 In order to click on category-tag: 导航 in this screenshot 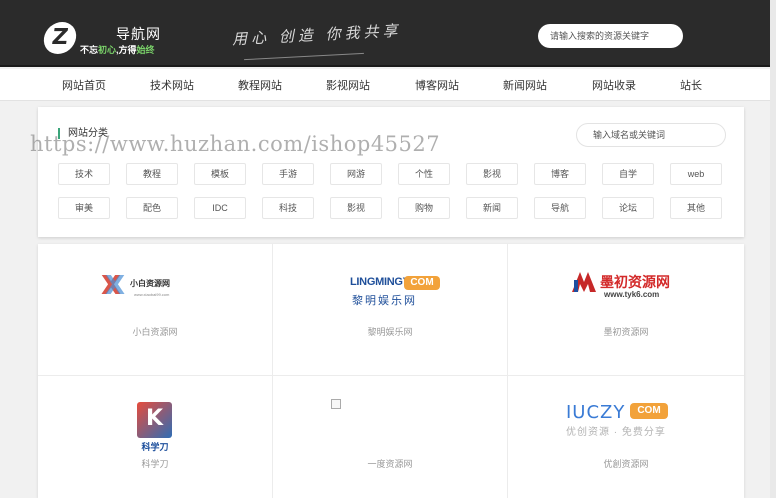, I will do `click(560, 208)`.